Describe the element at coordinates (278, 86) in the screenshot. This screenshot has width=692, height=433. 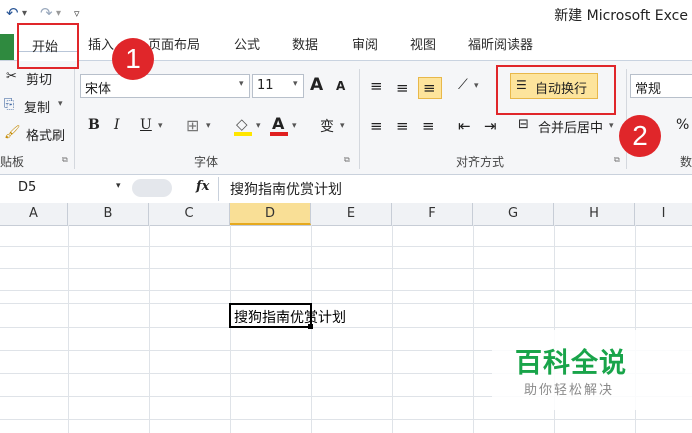
I see `font-size-select: 11 ▾` at that location.